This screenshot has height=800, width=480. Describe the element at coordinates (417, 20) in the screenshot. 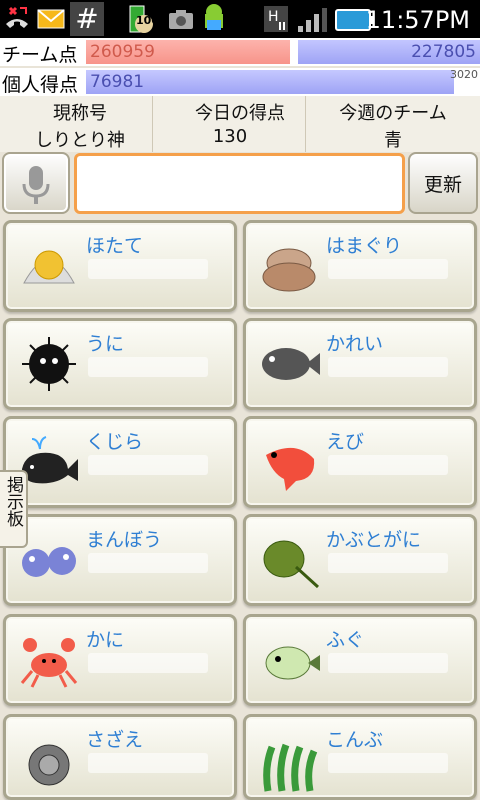

I see `clock-time: 11:57PM` at that location.